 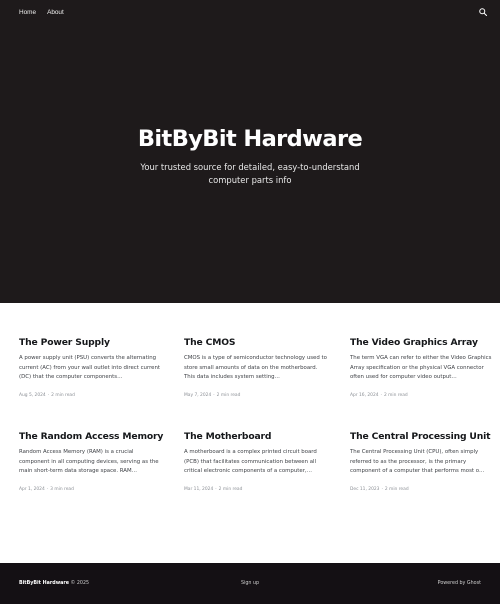 What do you see at coordinates (364, 396) in the screenshot?
I see `post-date: Apr 16, 2024` at bounding box center [364, 396].